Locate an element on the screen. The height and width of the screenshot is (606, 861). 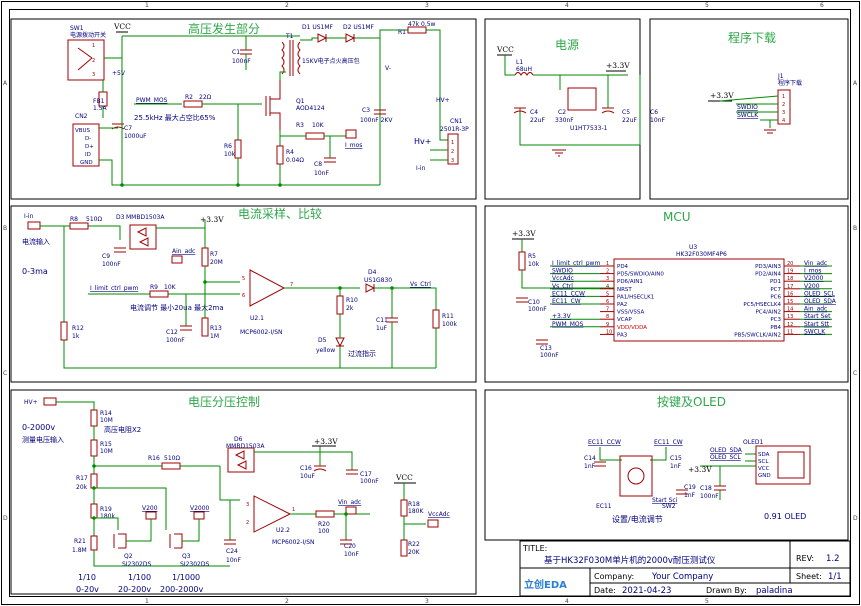
section-keys-title: 按键及OLED is located at coordinates (691, 402).